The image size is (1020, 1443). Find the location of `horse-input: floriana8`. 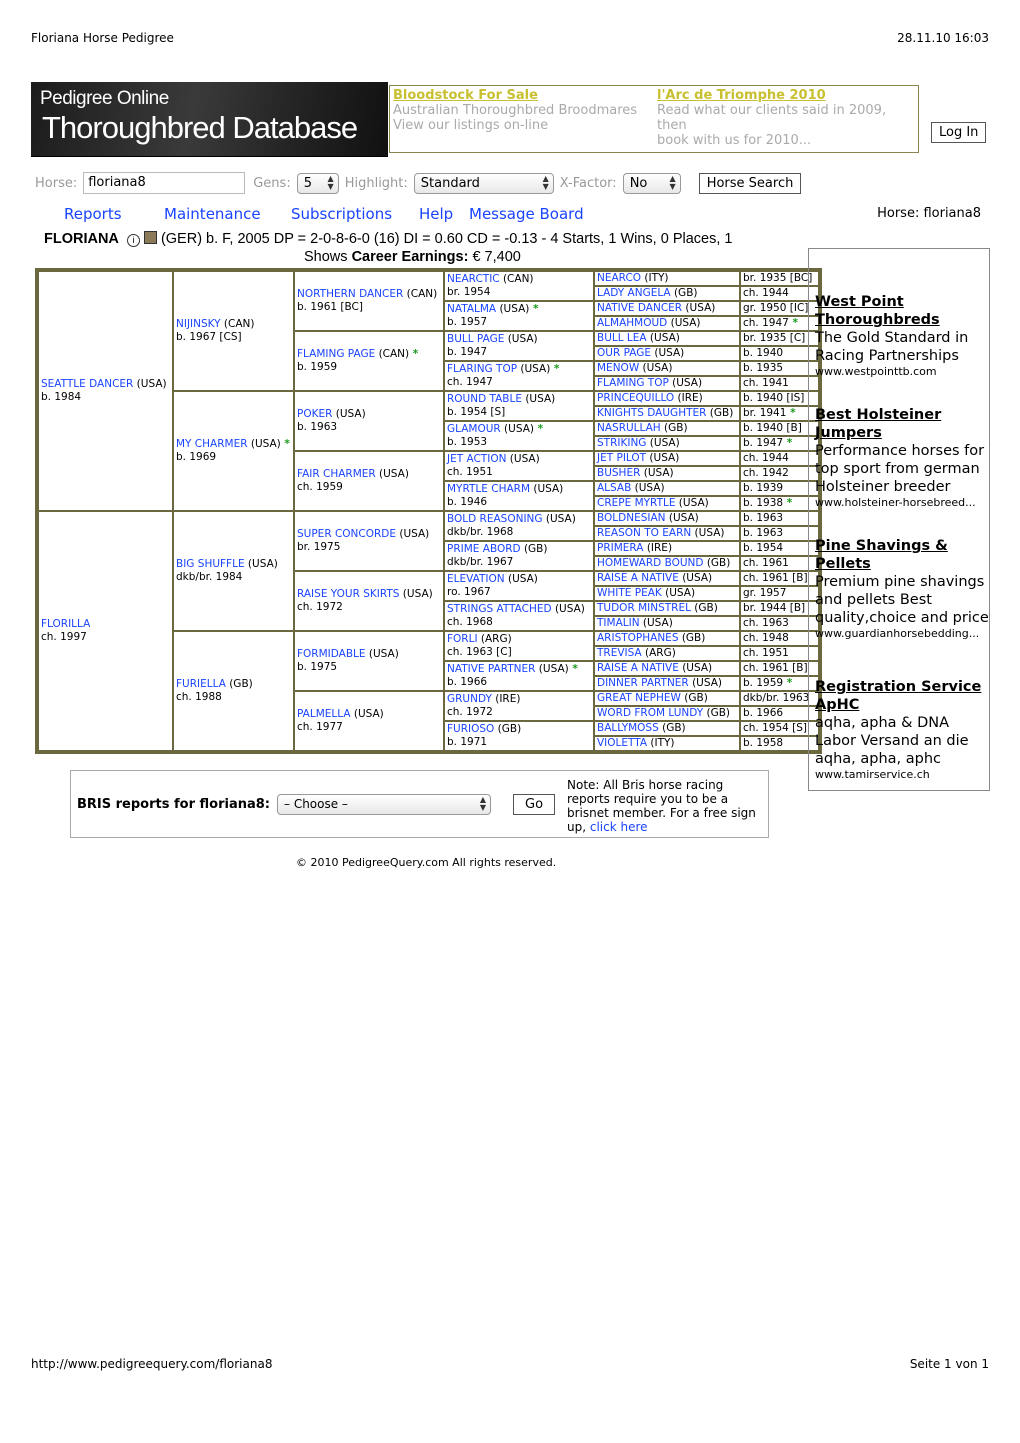

horse-input: floriana8 is located at coordinates (164, 183).